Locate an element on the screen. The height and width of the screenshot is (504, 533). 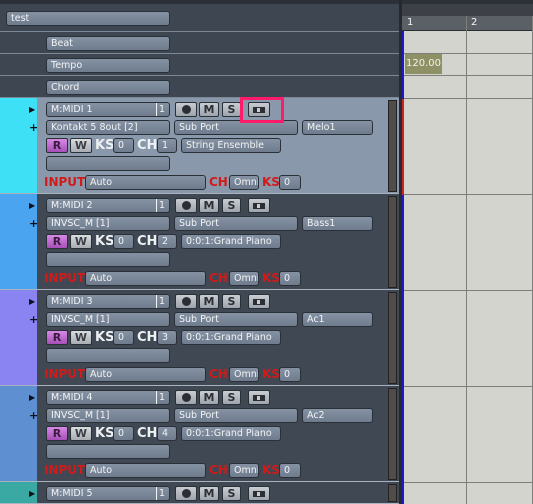
track-name-field: M:MIDI 5 1 is located at coordinates (108, 493).